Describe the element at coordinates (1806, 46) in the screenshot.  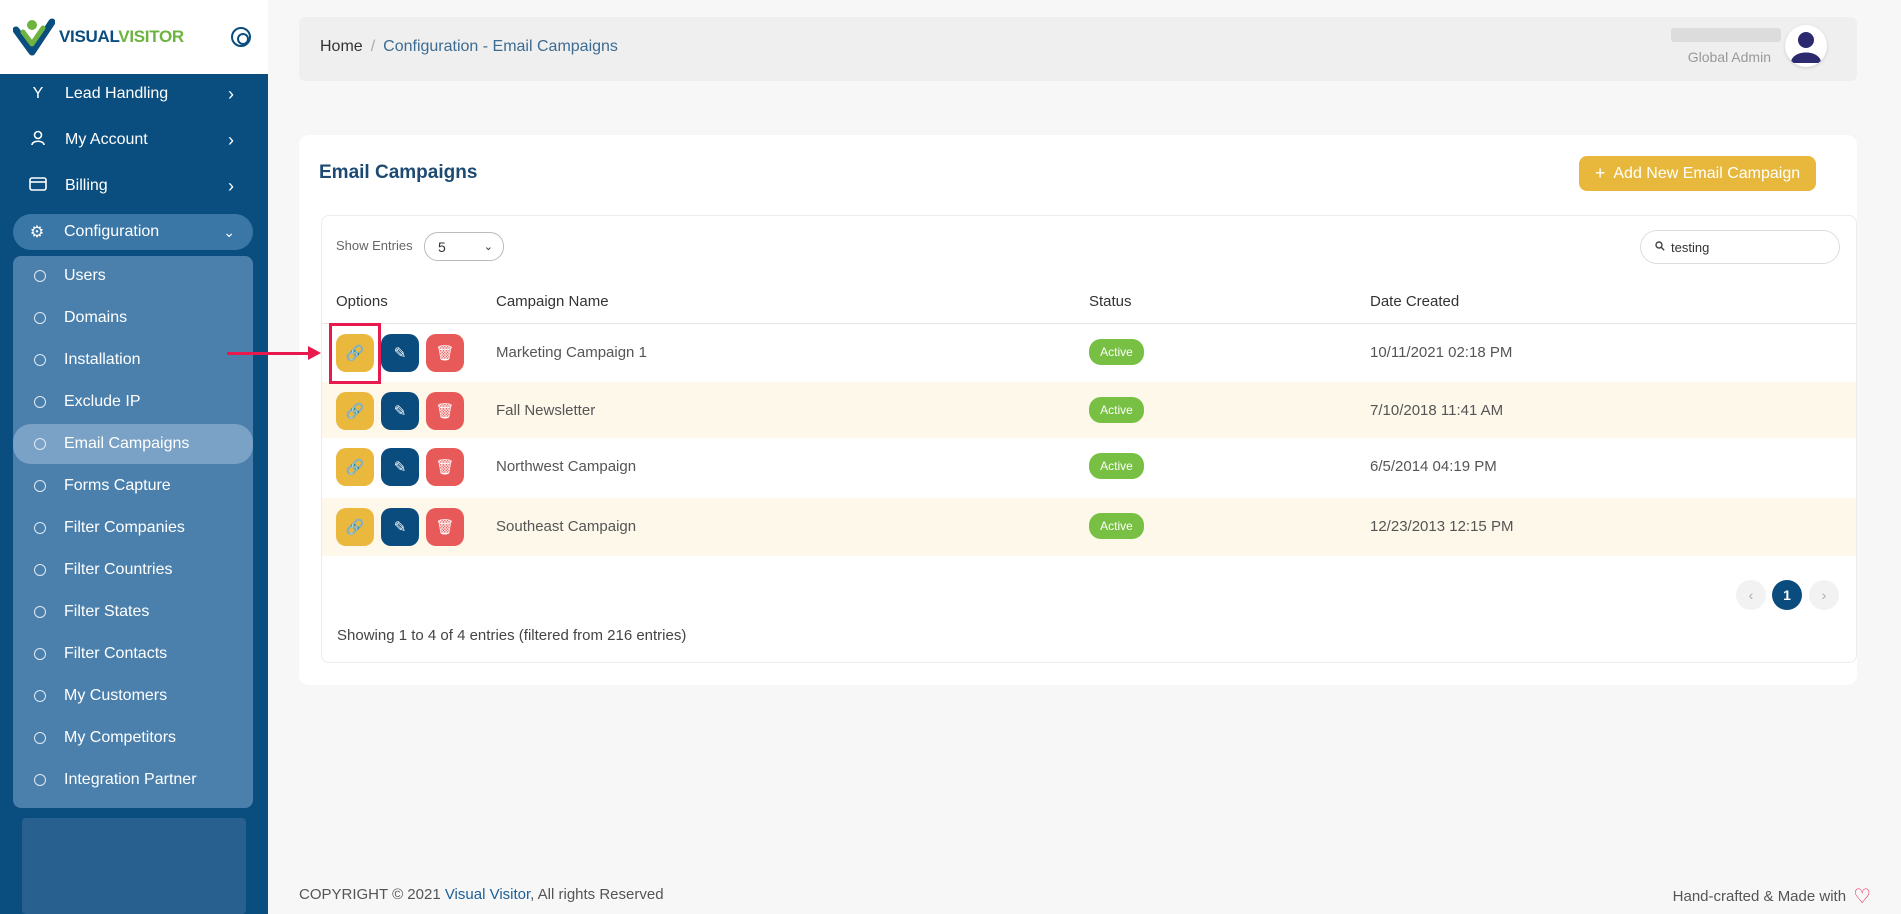
I see `avatar` at that location.